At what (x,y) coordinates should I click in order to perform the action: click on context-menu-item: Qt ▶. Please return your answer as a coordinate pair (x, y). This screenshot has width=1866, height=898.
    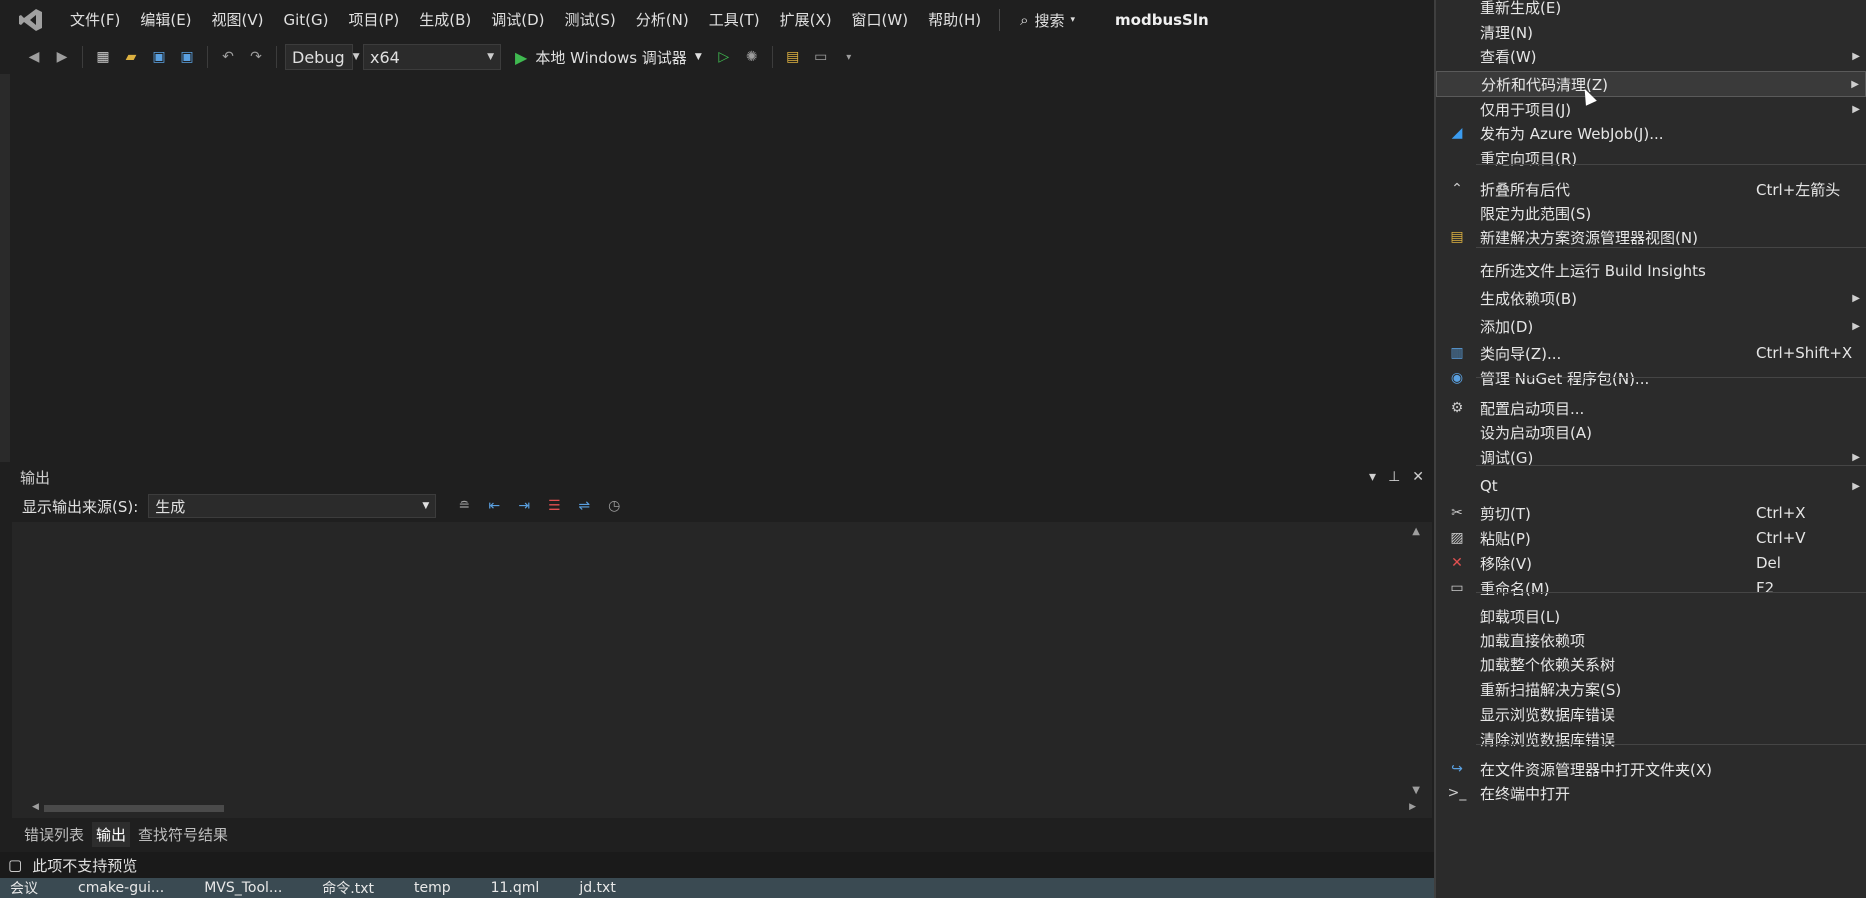
    Looking at the image, I should click on (1651, 486).